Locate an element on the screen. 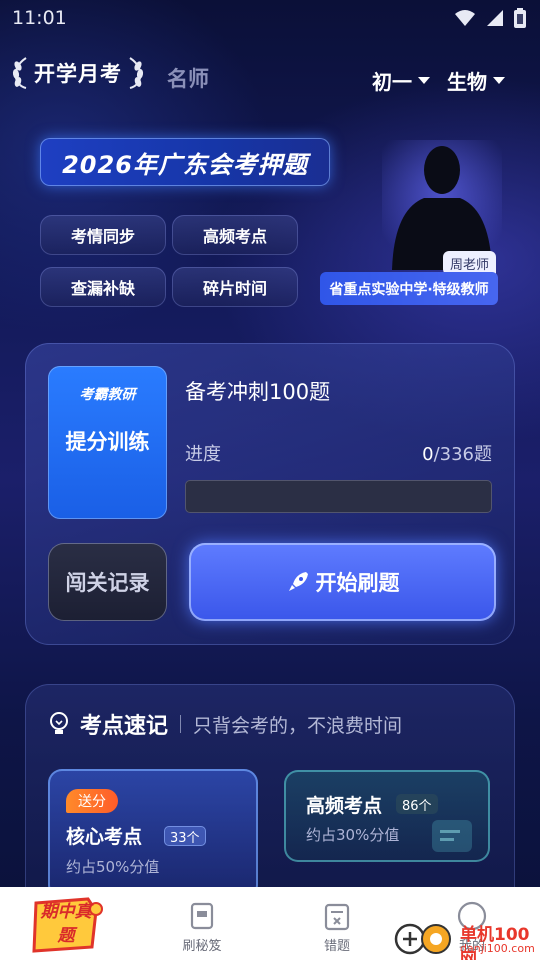 This screenshot has height=960, width=540. midterm-mascot-label: 期中真题 is located at coordinates (66, 924).